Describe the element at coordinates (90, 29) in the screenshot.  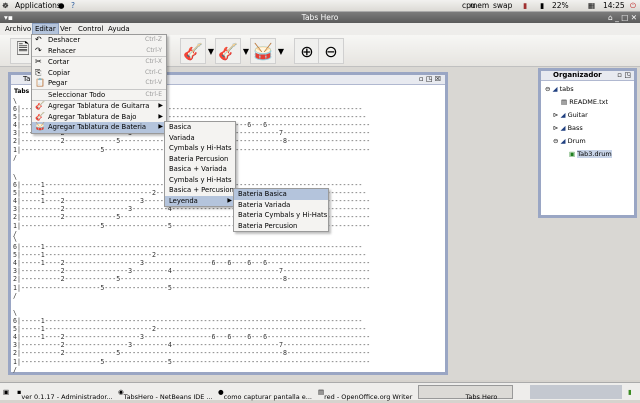
I see `menu-control: Control` at that location.